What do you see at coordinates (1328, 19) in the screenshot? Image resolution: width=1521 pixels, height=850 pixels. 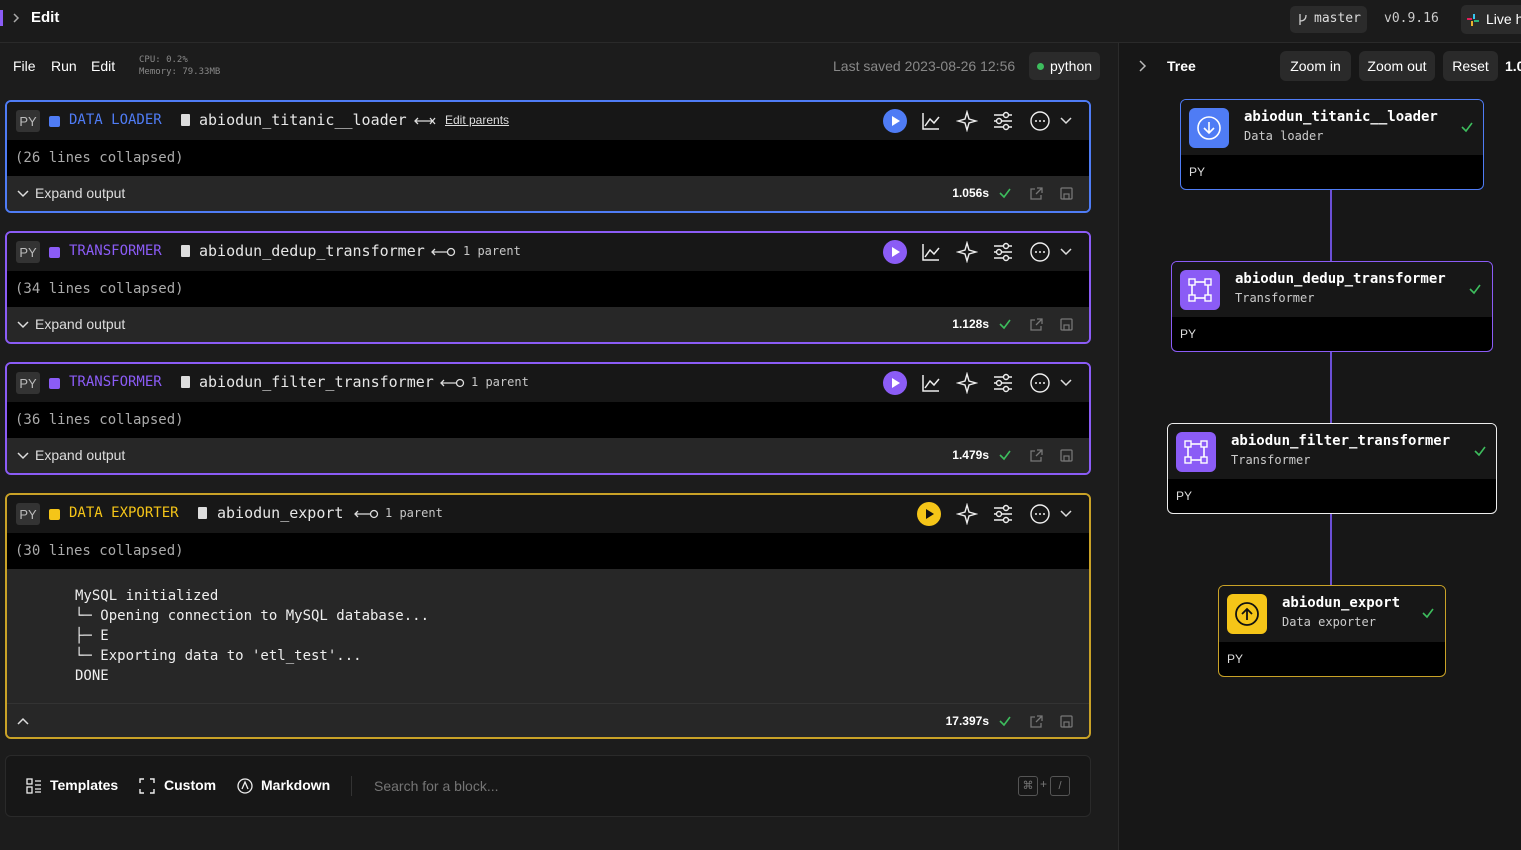 I see `branch-button: master` at bounding box center [1328, 19].